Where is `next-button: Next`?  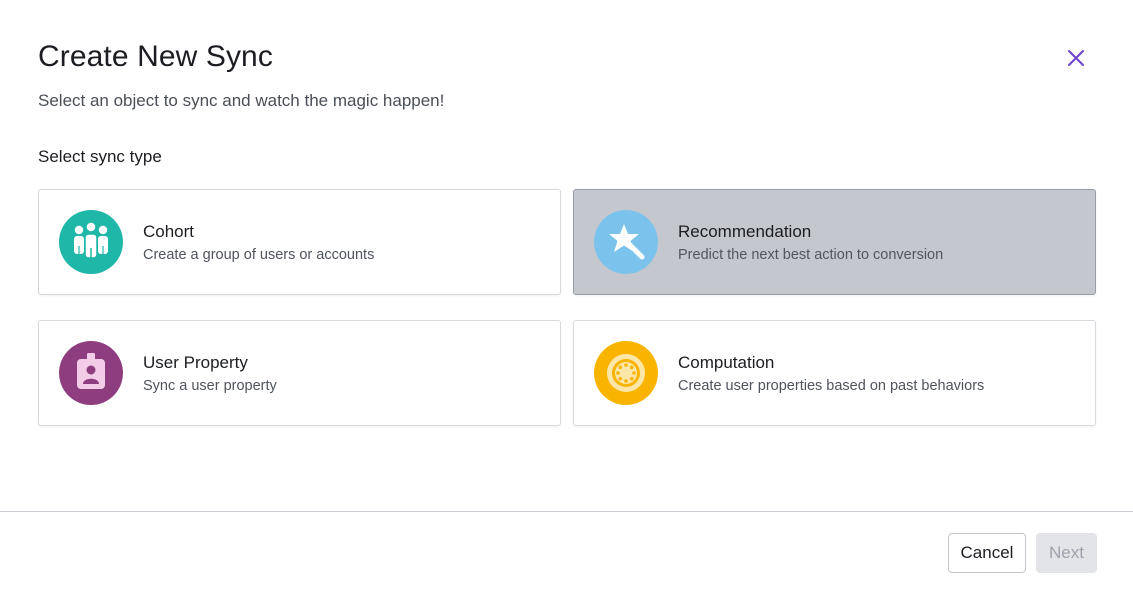
next-button: Next is located at coordinates (1066, 553).